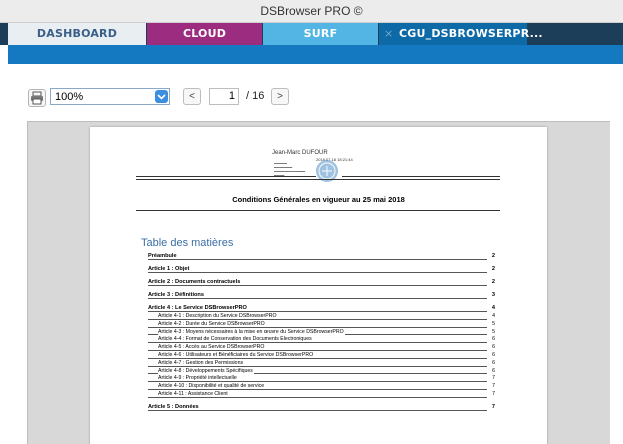 Image resolution: width=623 pixels, height=444 pixels. I want to click on toc-label: Article 4-11 : Assistance Client, so click(193, 393).